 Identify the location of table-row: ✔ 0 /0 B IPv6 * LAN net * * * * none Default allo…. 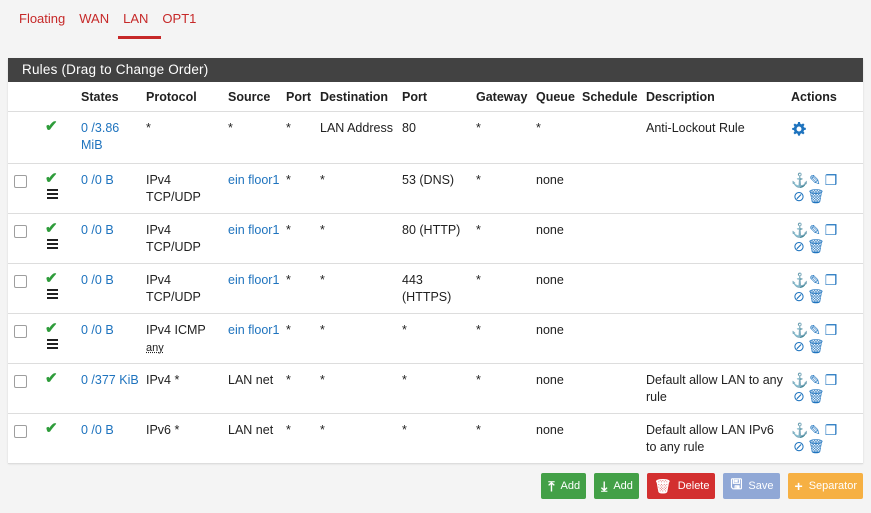
(435, 438).